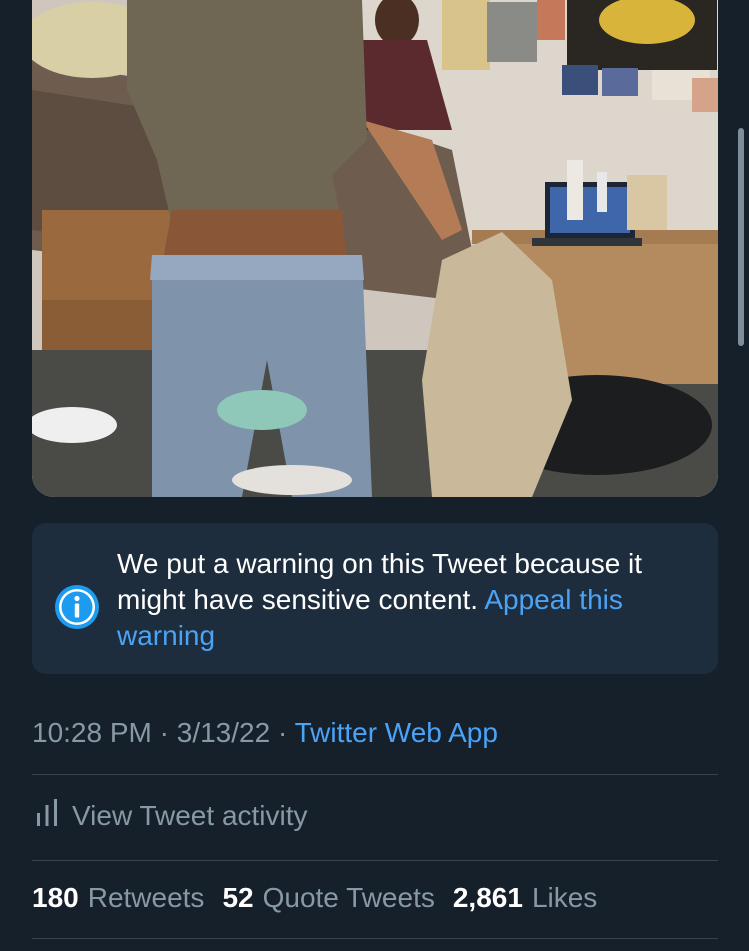  Describe the element at coordinates (190, 815) in the screenshot. I see `view-tweet-activity-label: View Tweet activity` at that location.